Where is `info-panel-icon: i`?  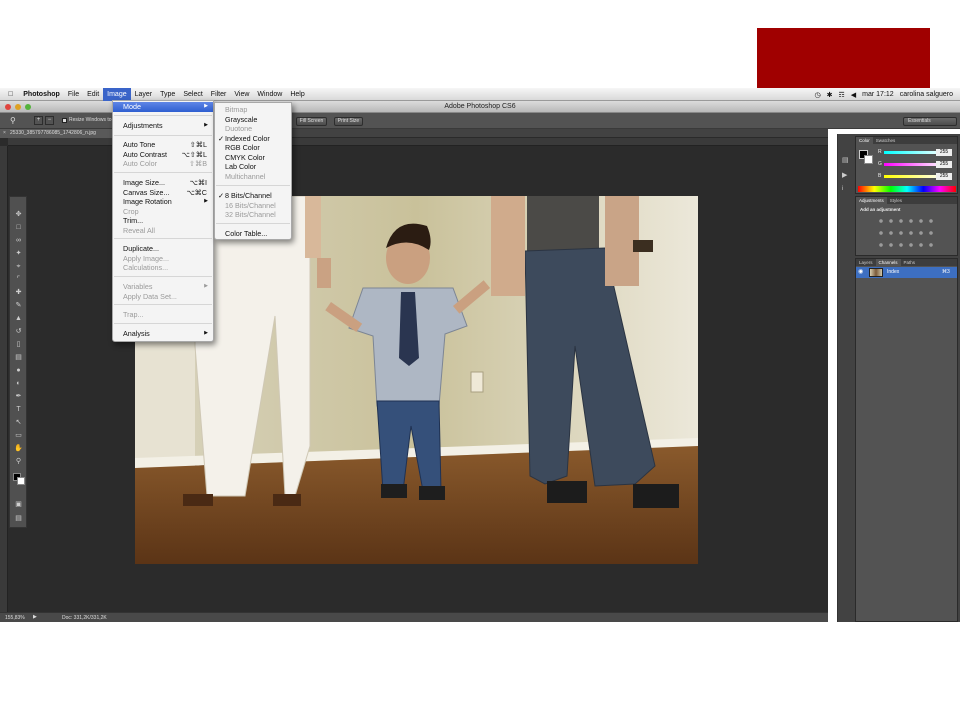
info-panel-icon: i is located at coordinates (847, 190).